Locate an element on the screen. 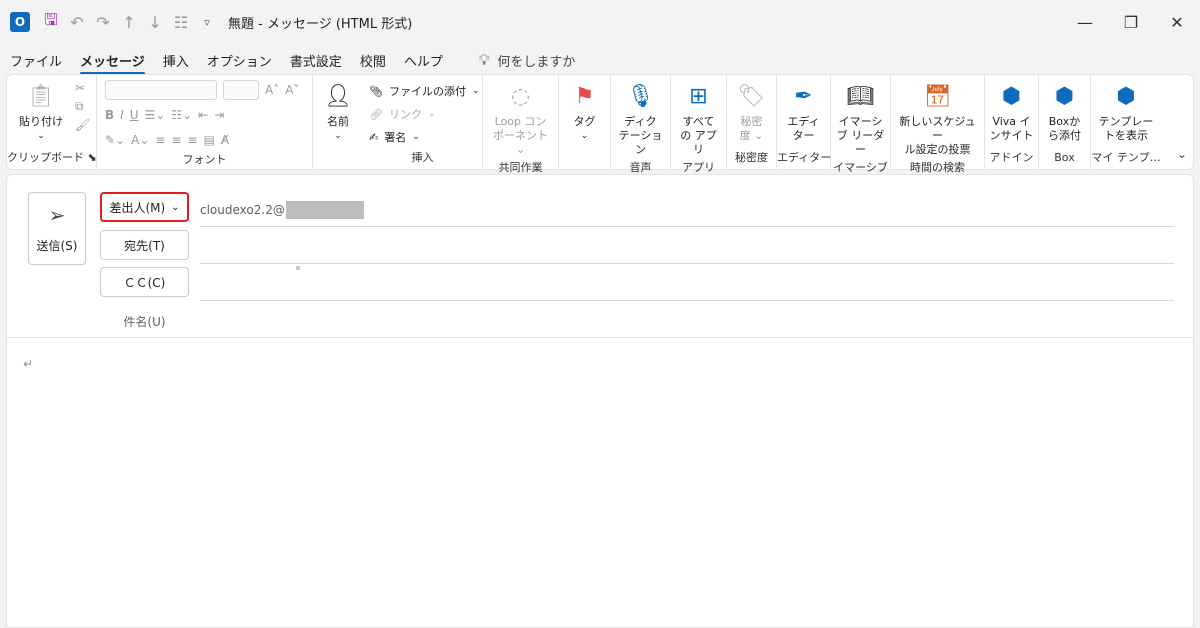  tab-options: オプション is located at coordinates (239, 60).